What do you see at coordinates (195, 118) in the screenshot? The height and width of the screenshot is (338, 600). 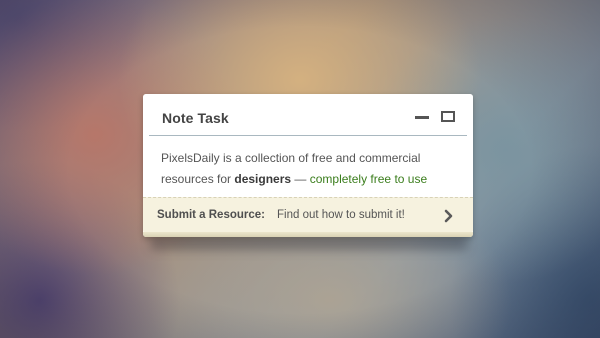 I see `window-title: Note Task` at bounding box center [195, 118].